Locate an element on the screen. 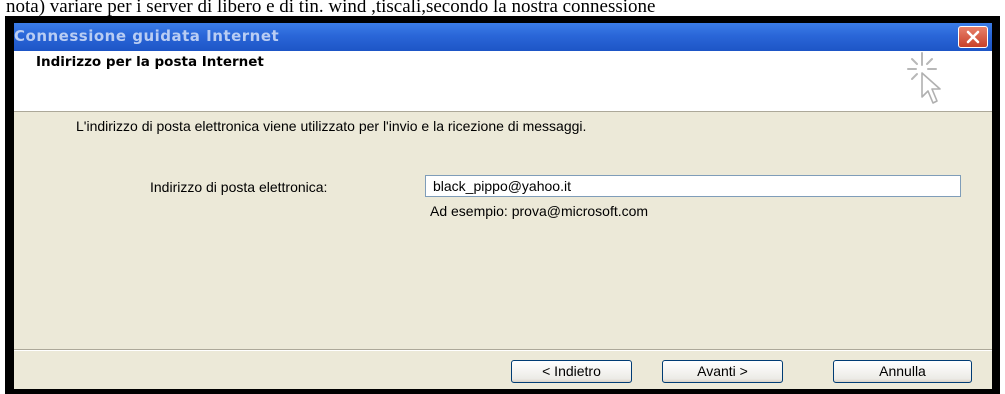  email-field is located at coordinates (693, 186).